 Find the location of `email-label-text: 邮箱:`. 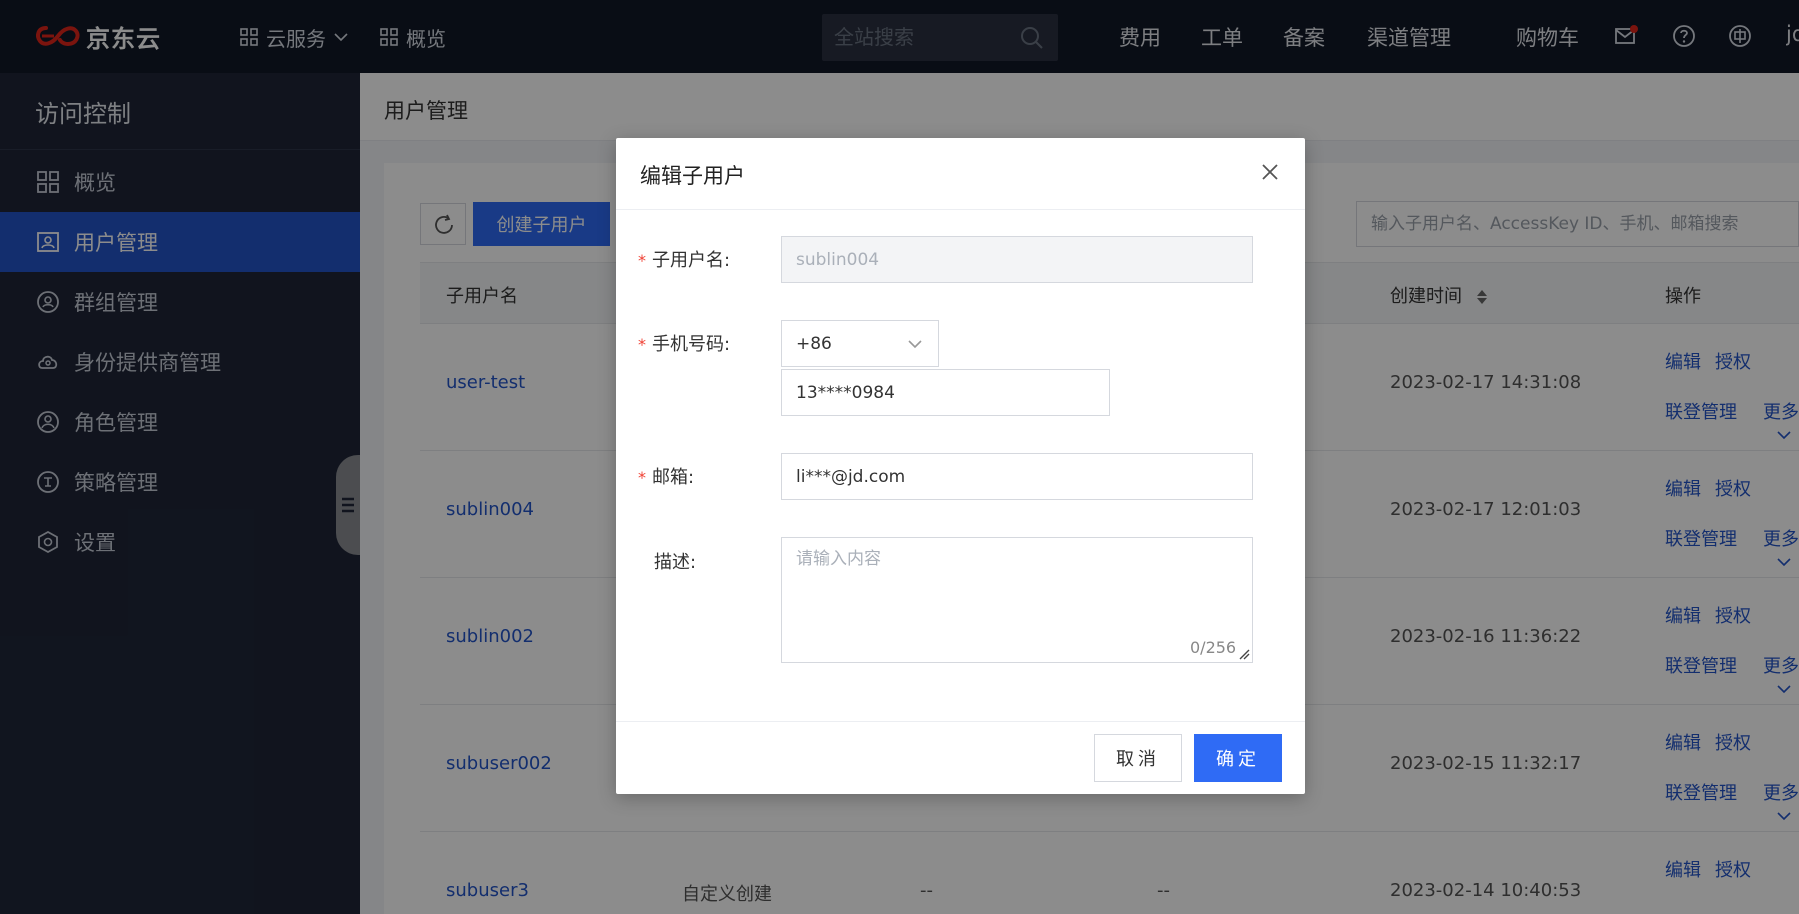

email-label-text: 邮箱: is located at coordinates (673, 477).